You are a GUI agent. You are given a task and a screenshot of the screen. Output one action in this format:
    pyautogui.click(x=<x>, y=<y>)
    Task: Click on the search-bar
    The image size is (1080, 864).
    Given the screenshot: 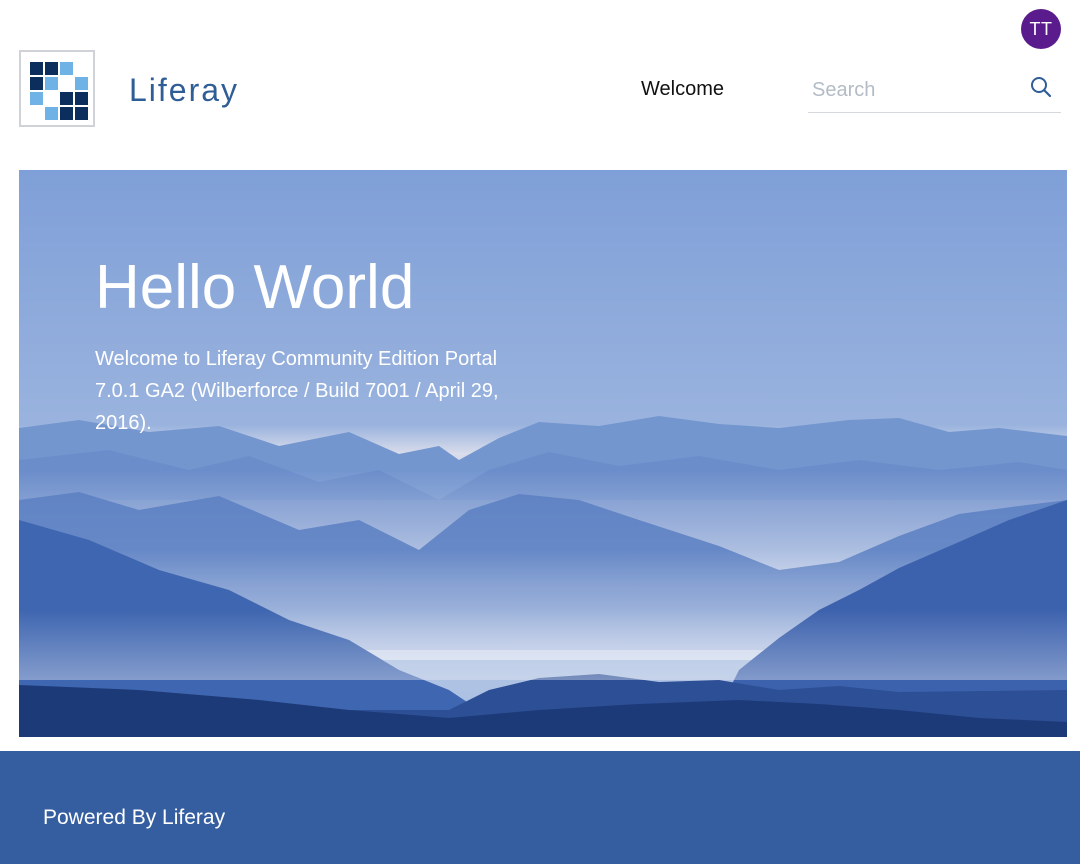 What is the action you would take?
    pyautogui.click(x=934, y=91)
    